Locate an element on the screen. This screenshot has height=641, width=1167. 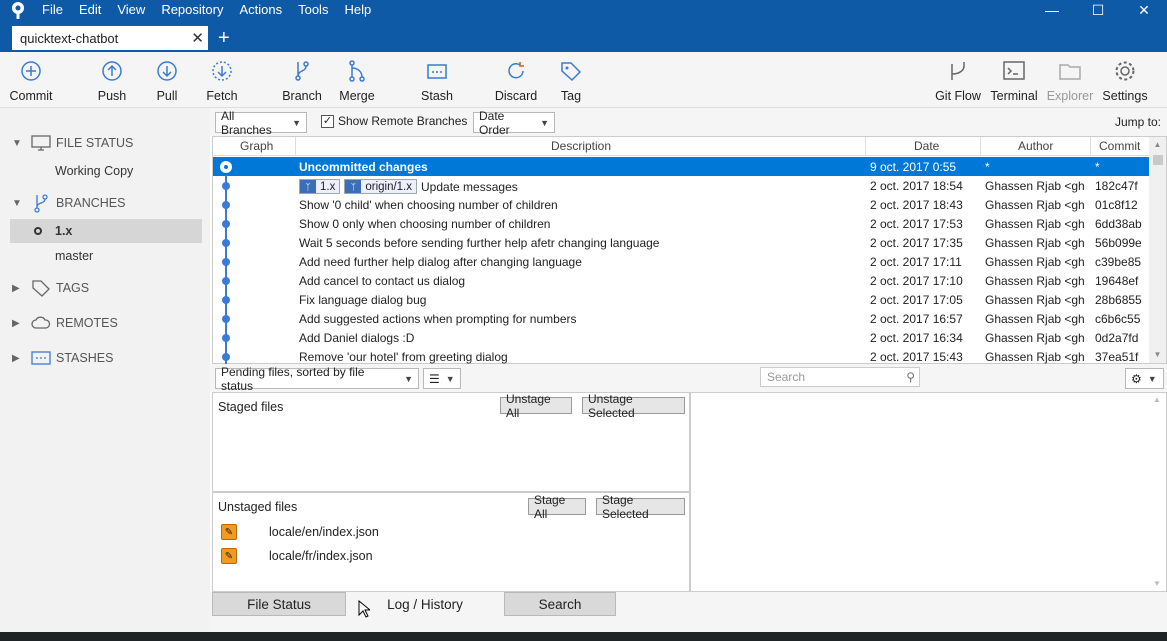
col-date: Date is located at coordinates (926, 146).